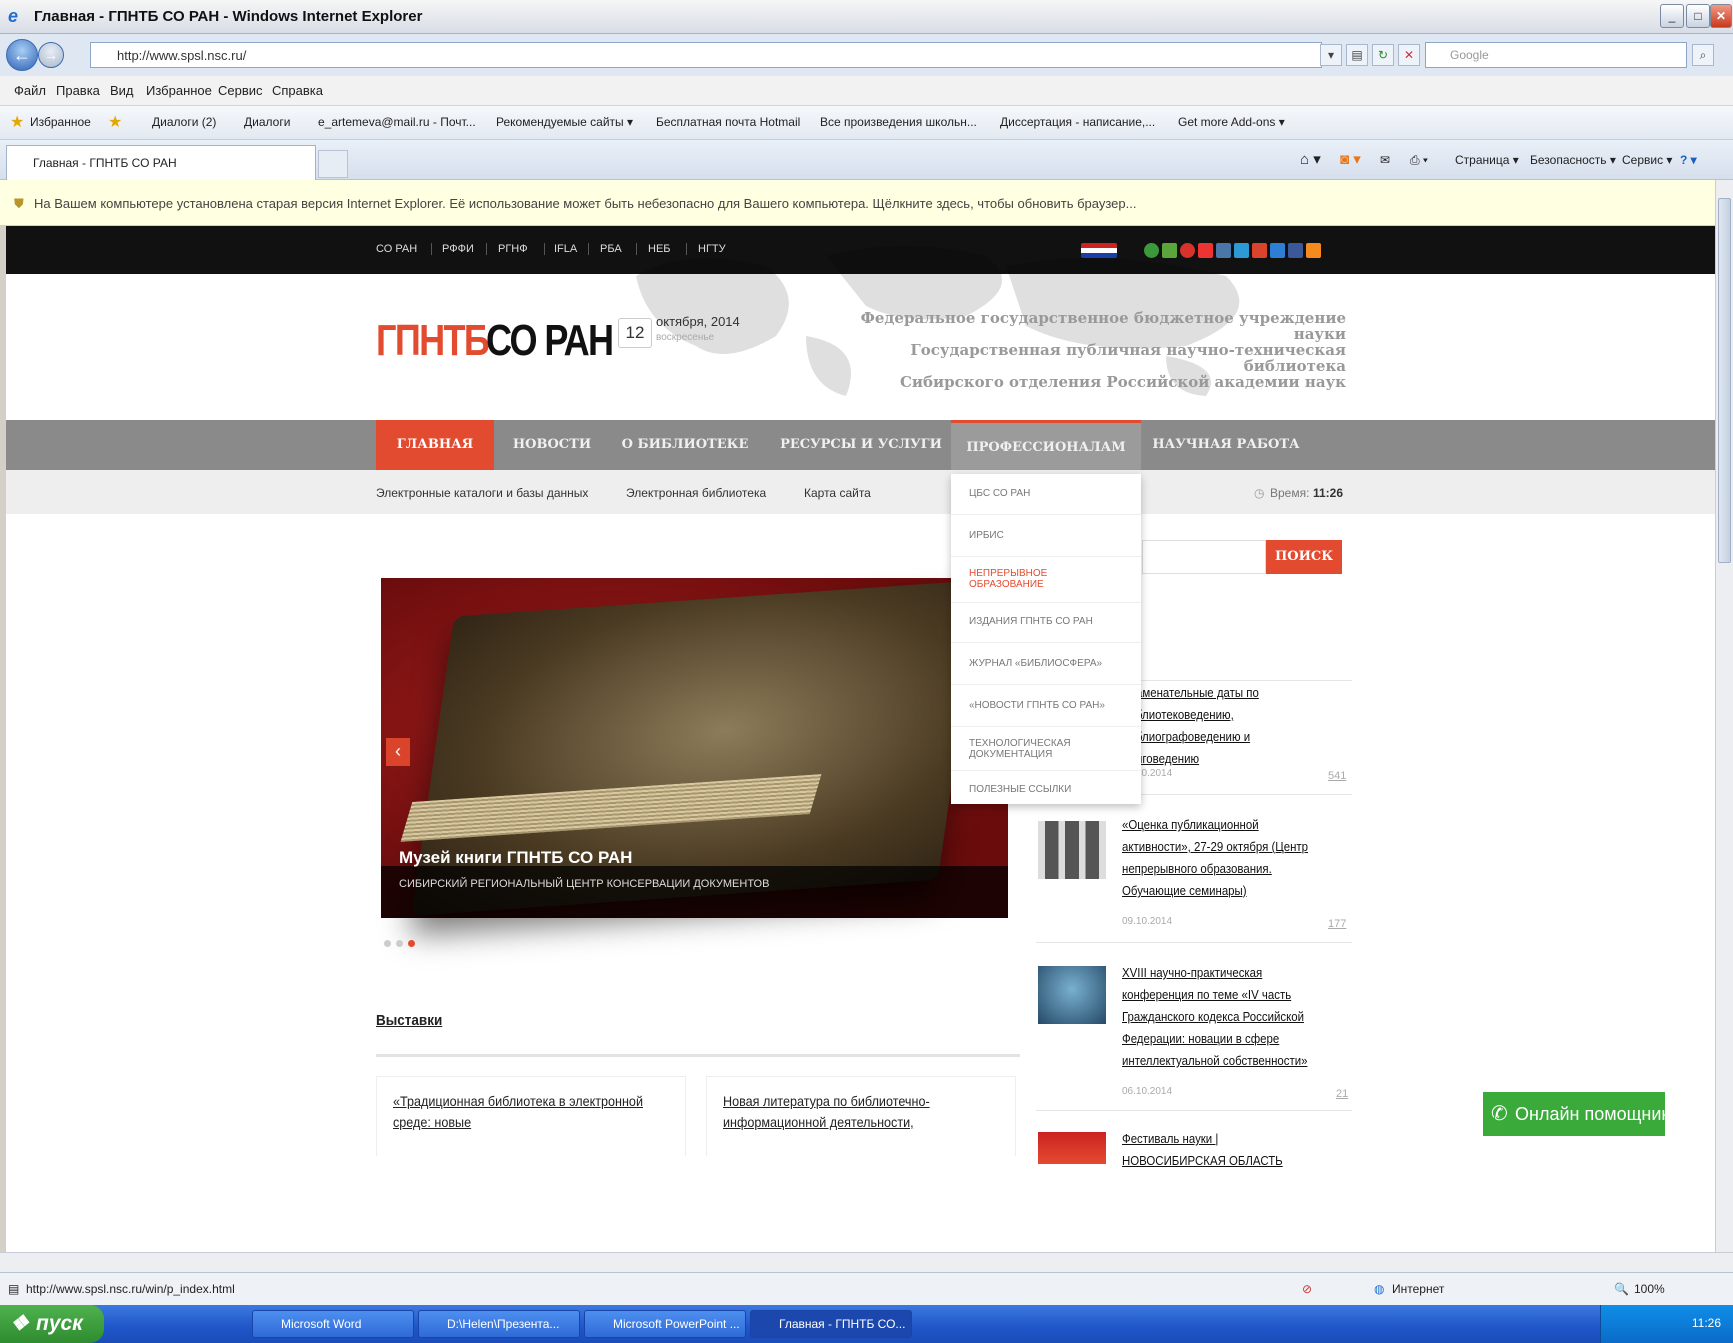  Describe the element at coordinates (22, 55) in the screenshot. I see `back-button: ←` at that location.